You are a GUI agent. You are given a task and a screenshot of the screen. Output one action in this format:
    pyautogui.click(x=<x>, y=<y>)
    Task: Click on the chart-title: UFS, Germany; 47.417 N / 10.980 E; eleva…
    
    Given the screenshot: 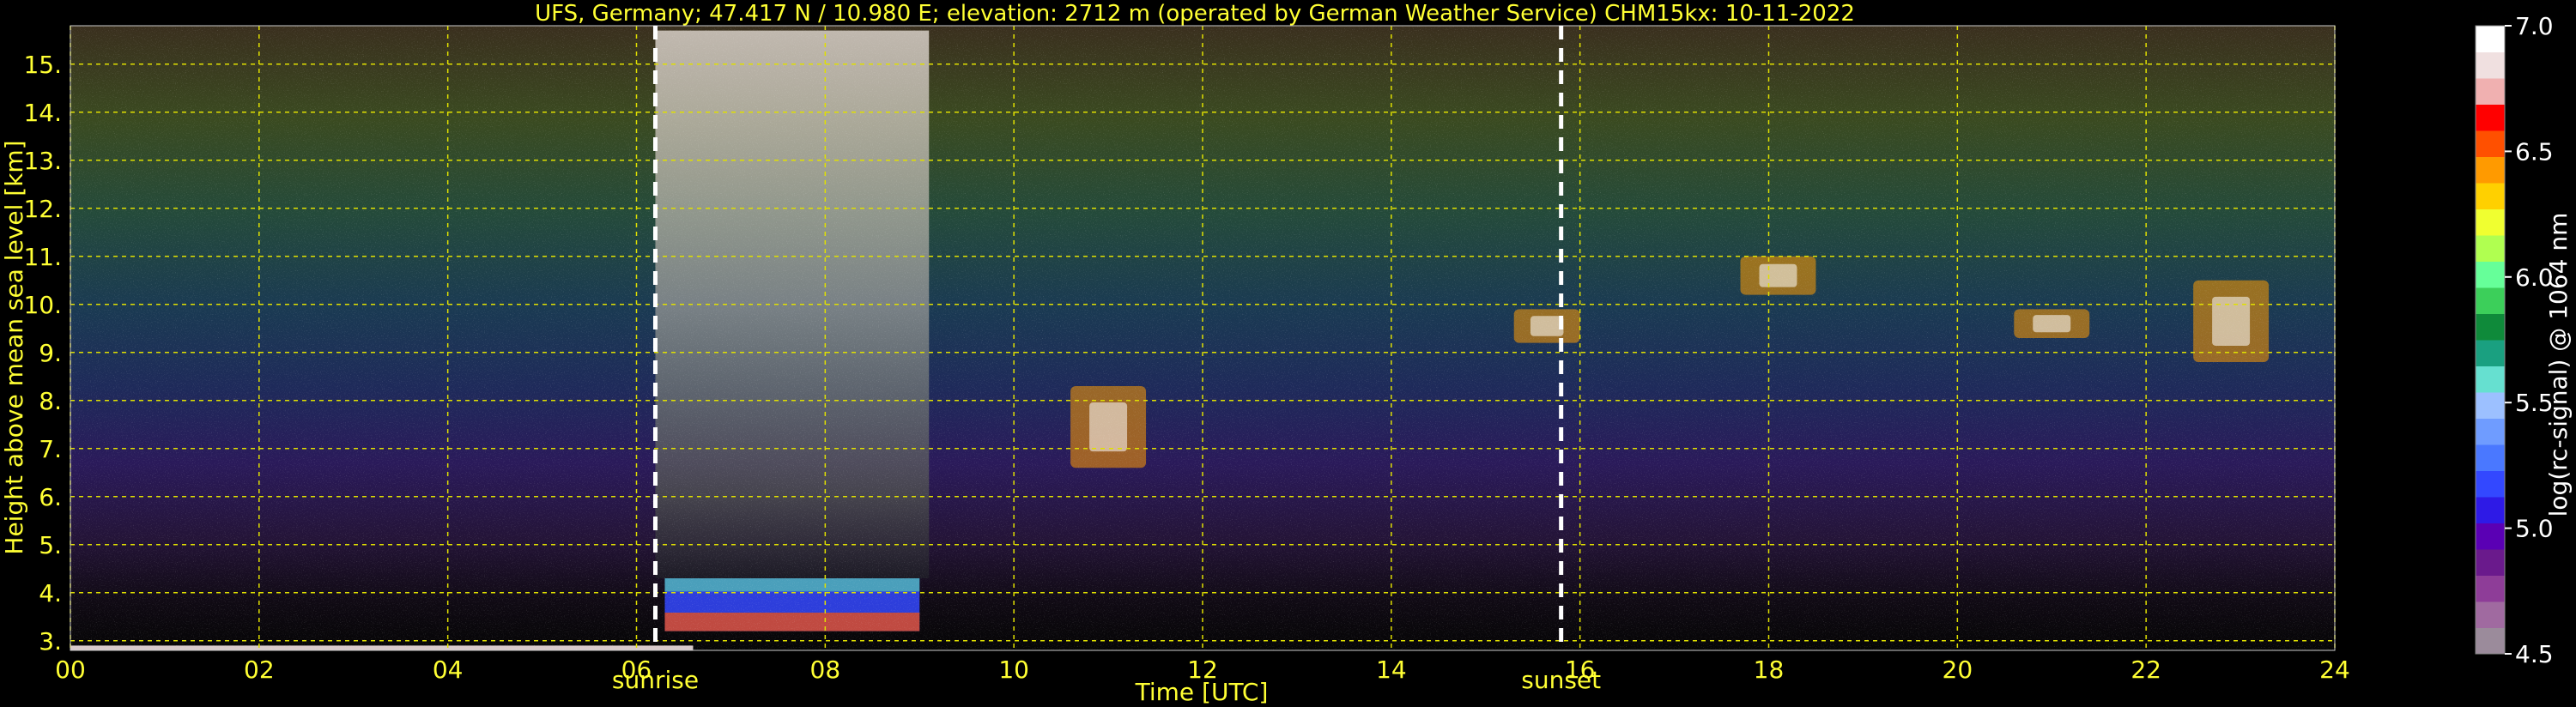 What is the action you would take?
    pyautogui.click(x=1195, y=14)
    